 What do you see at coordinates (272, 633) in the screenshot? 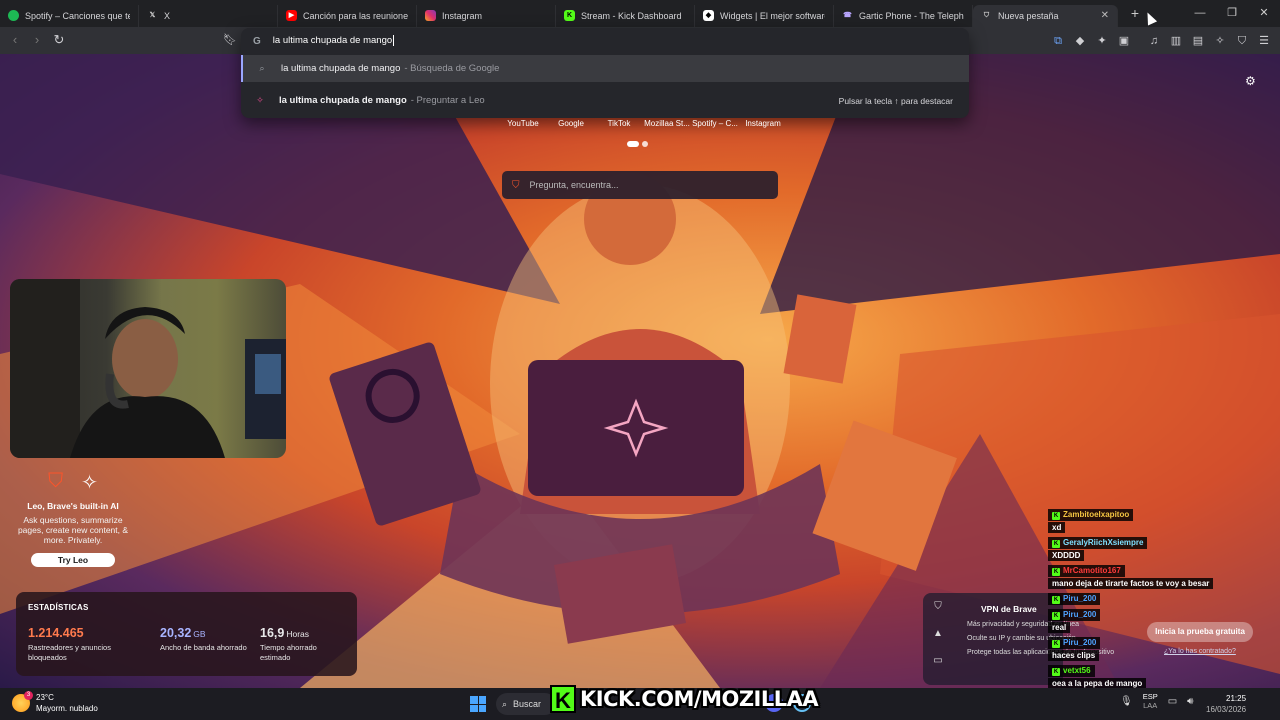
I see `stat-value: 16,9` at bounding box center [272, 633].